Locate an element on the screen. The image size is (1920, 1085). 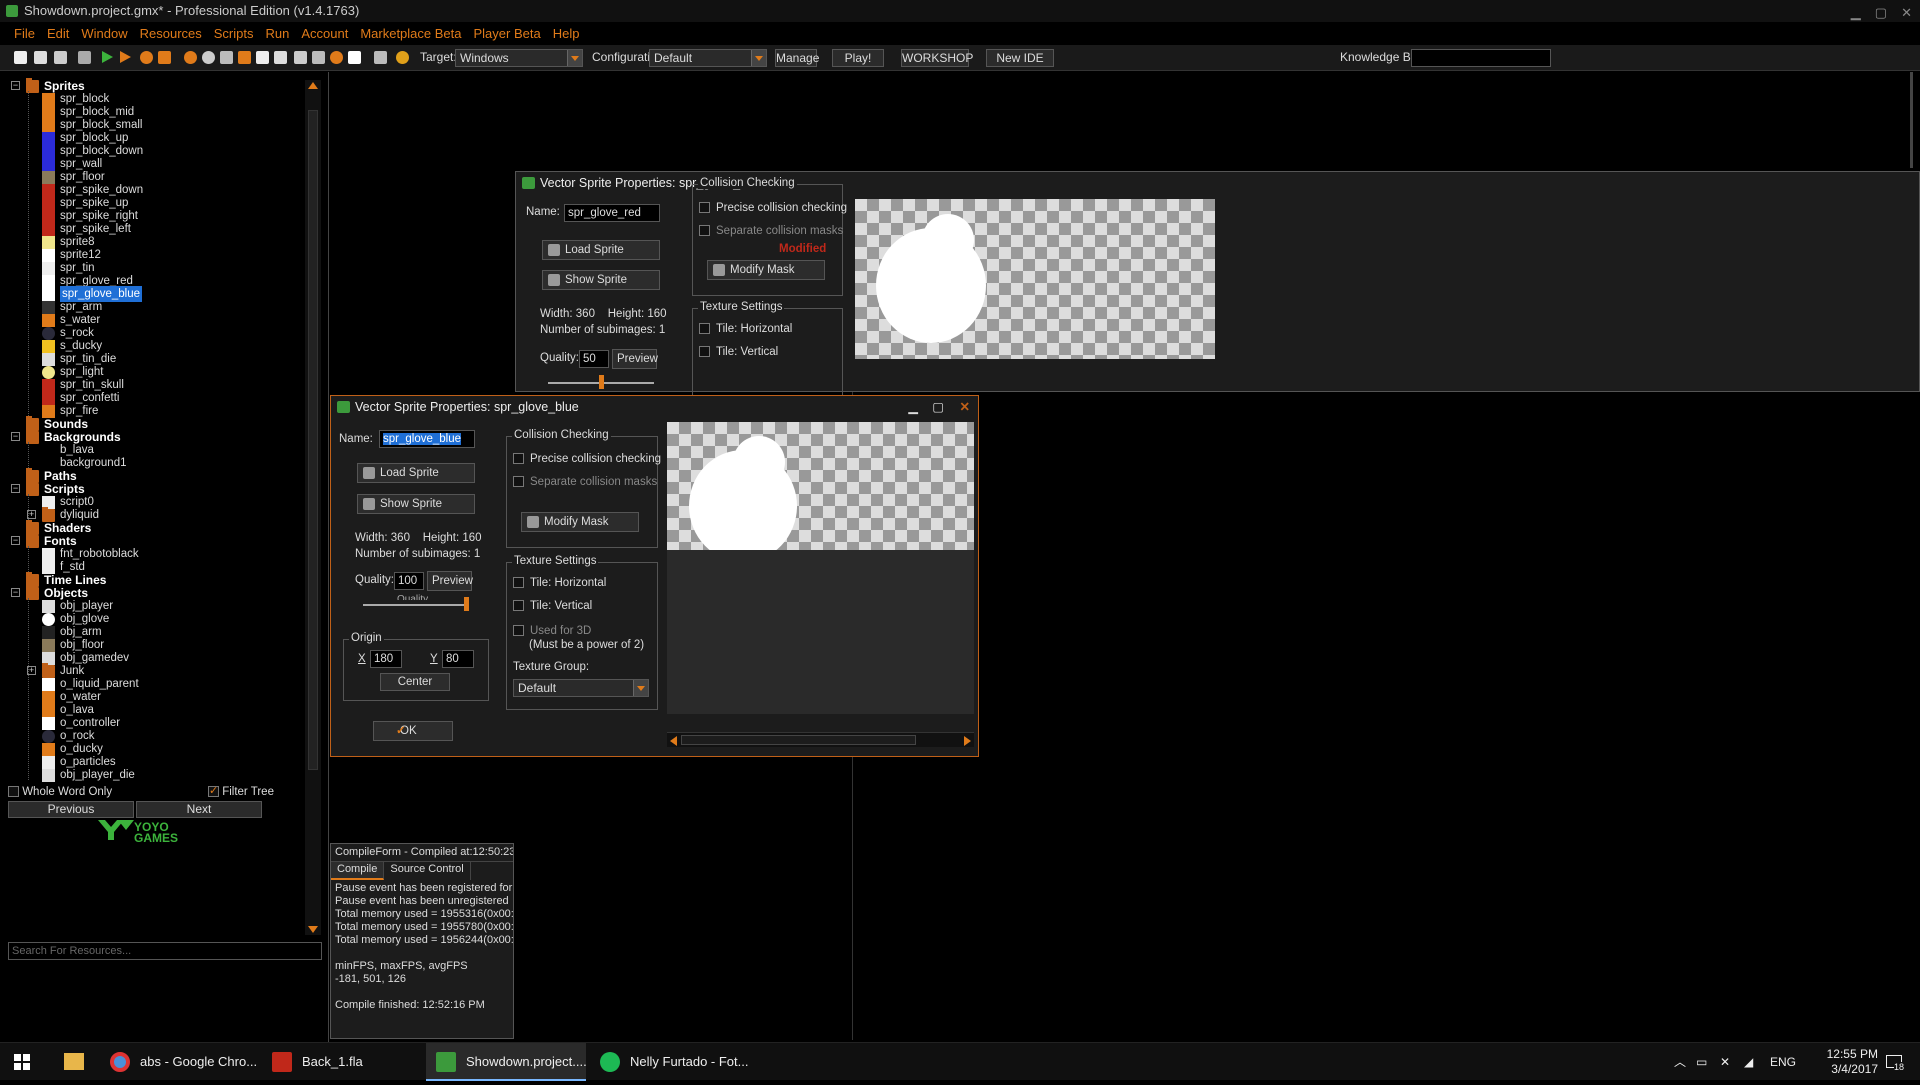
wifi-icon: ◢ is located at coordinates (1748, 1062).